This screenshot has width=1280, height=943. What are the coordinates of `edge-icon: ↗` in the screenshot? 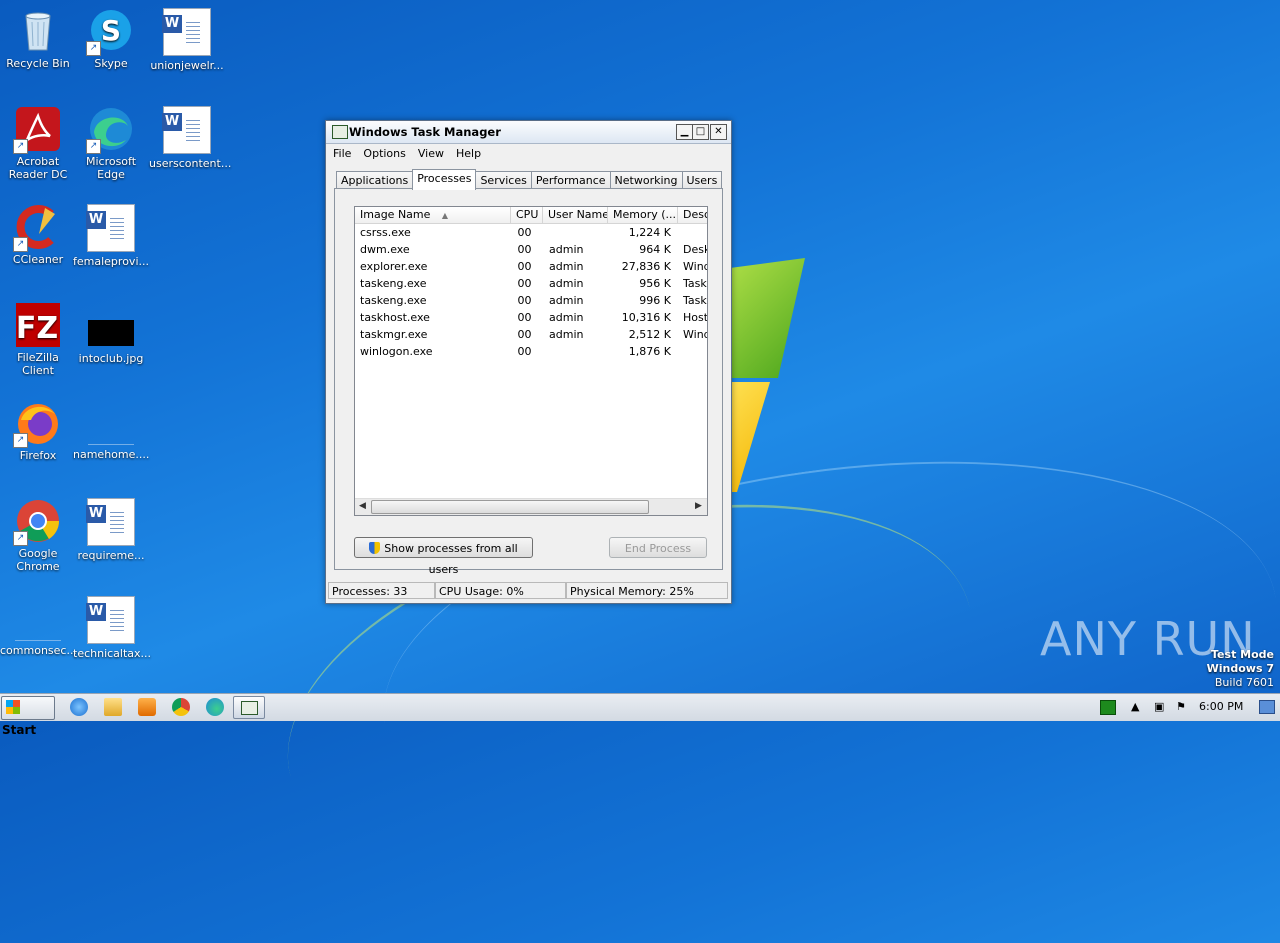 It's located at (110, 130).